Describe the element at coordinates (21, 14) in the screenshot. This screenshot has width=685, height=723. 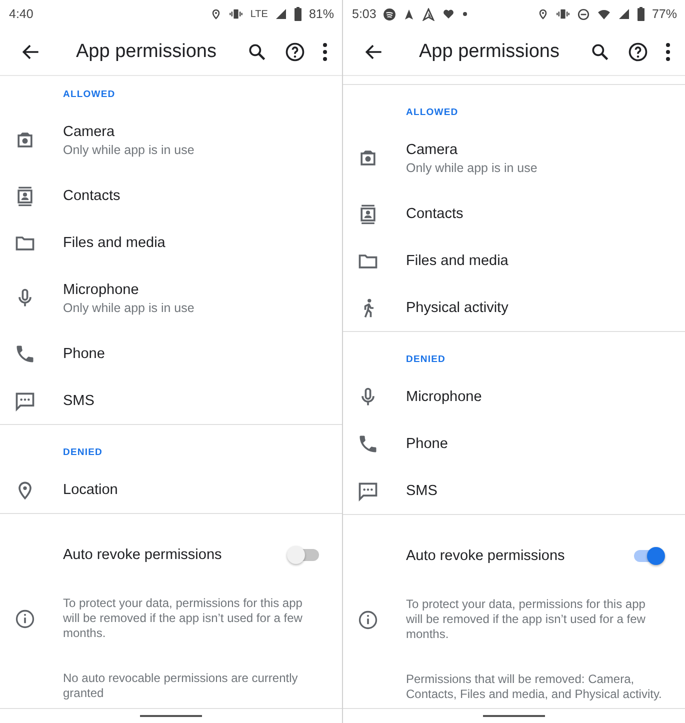
I see `status-time: 4:40` at that location.